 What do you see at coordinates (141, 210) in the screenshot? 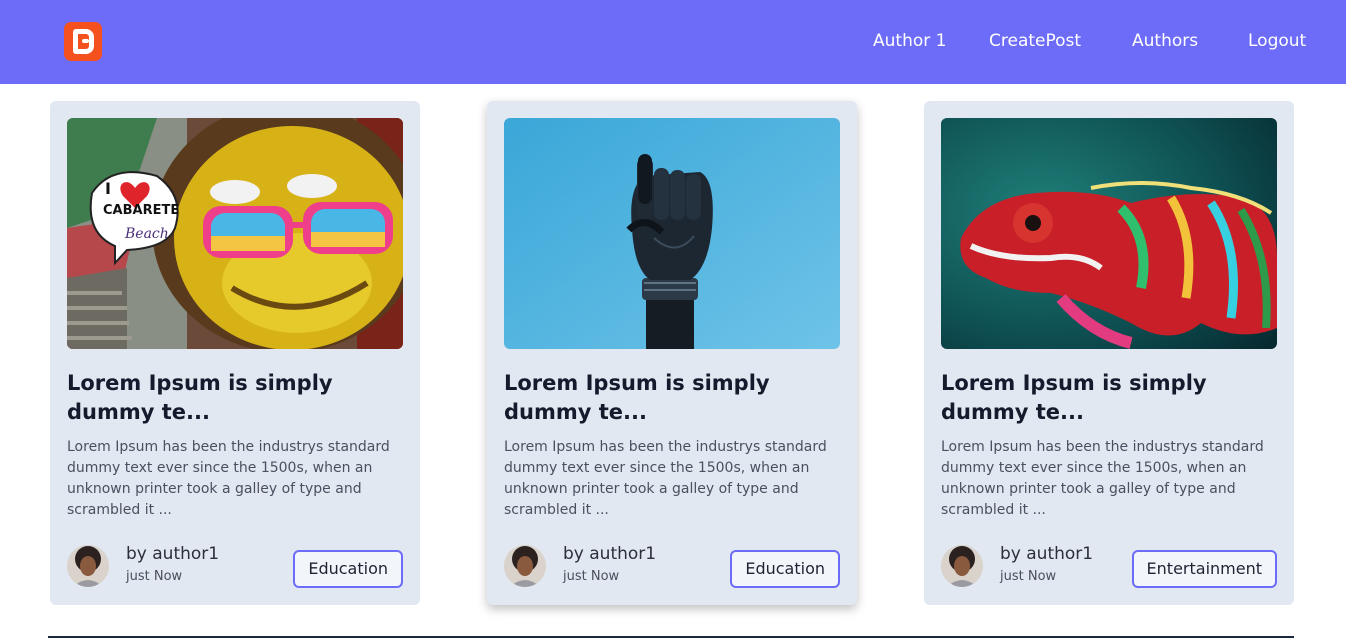
I see `svg-text: CABARETE` at bounding box center [141, 210].